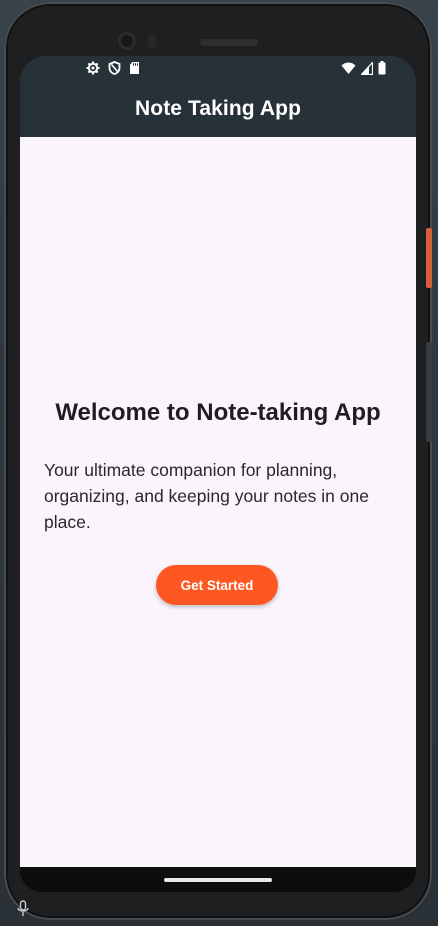  What do you see at coordinates (152, 41) in the screenshot?
I see `proximity-sensor` at bounding box center [152, 41].